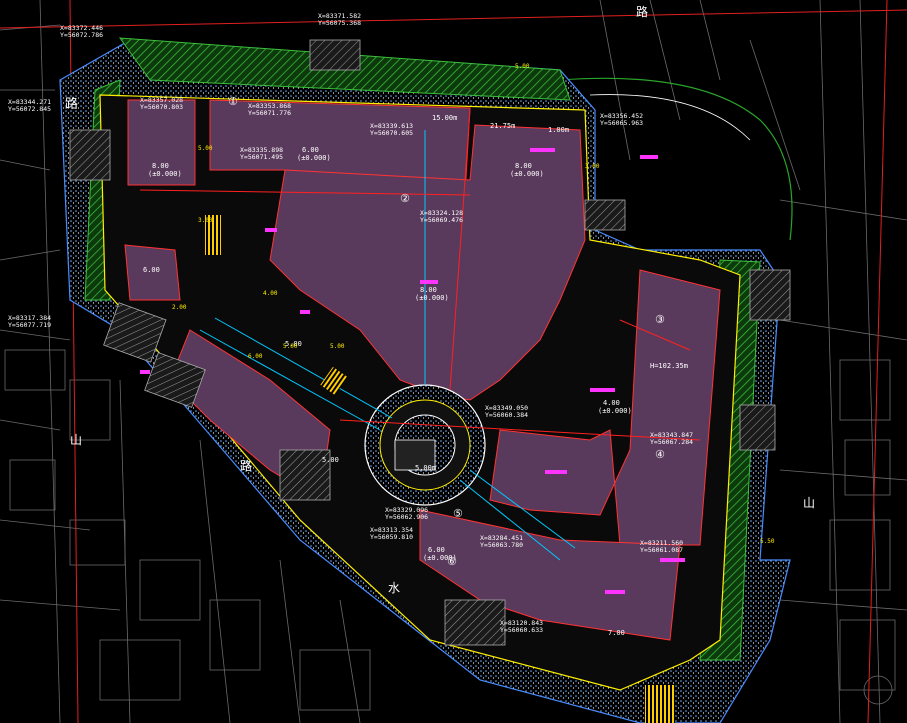 Image resolution: width=907 pixels, height=723 pixels. Describe the element at coordinates (81, 35) in the screenshot. I see `coord-top-left-y: Y=56072.786` at that location.